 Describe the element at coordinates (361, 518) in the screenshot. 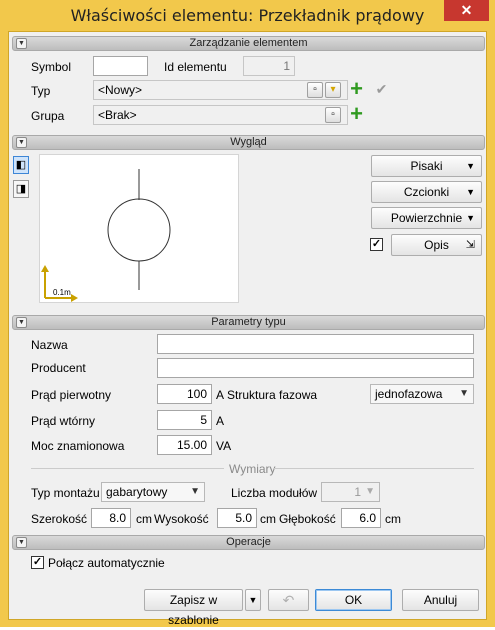

I see `depth-input: 6.0` at that location.